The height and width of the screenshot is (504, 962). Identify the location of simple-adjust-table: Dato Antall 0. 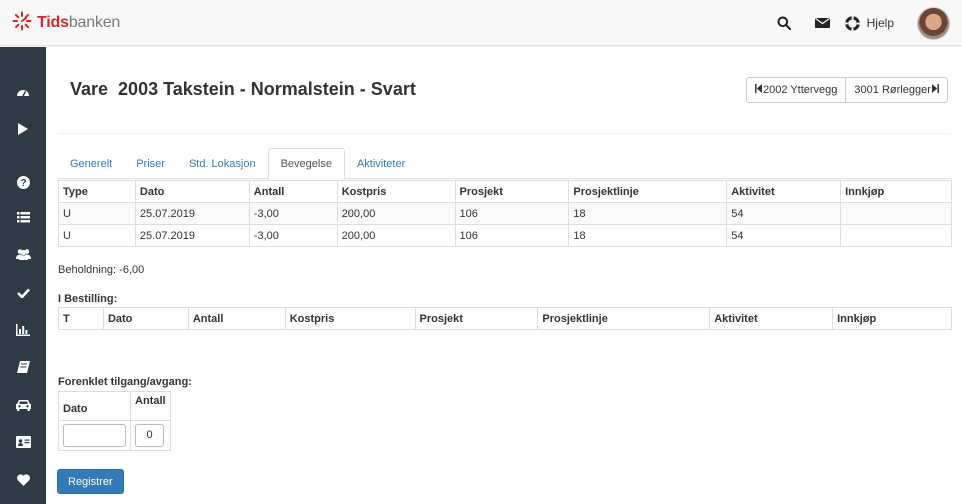
(114, 421).